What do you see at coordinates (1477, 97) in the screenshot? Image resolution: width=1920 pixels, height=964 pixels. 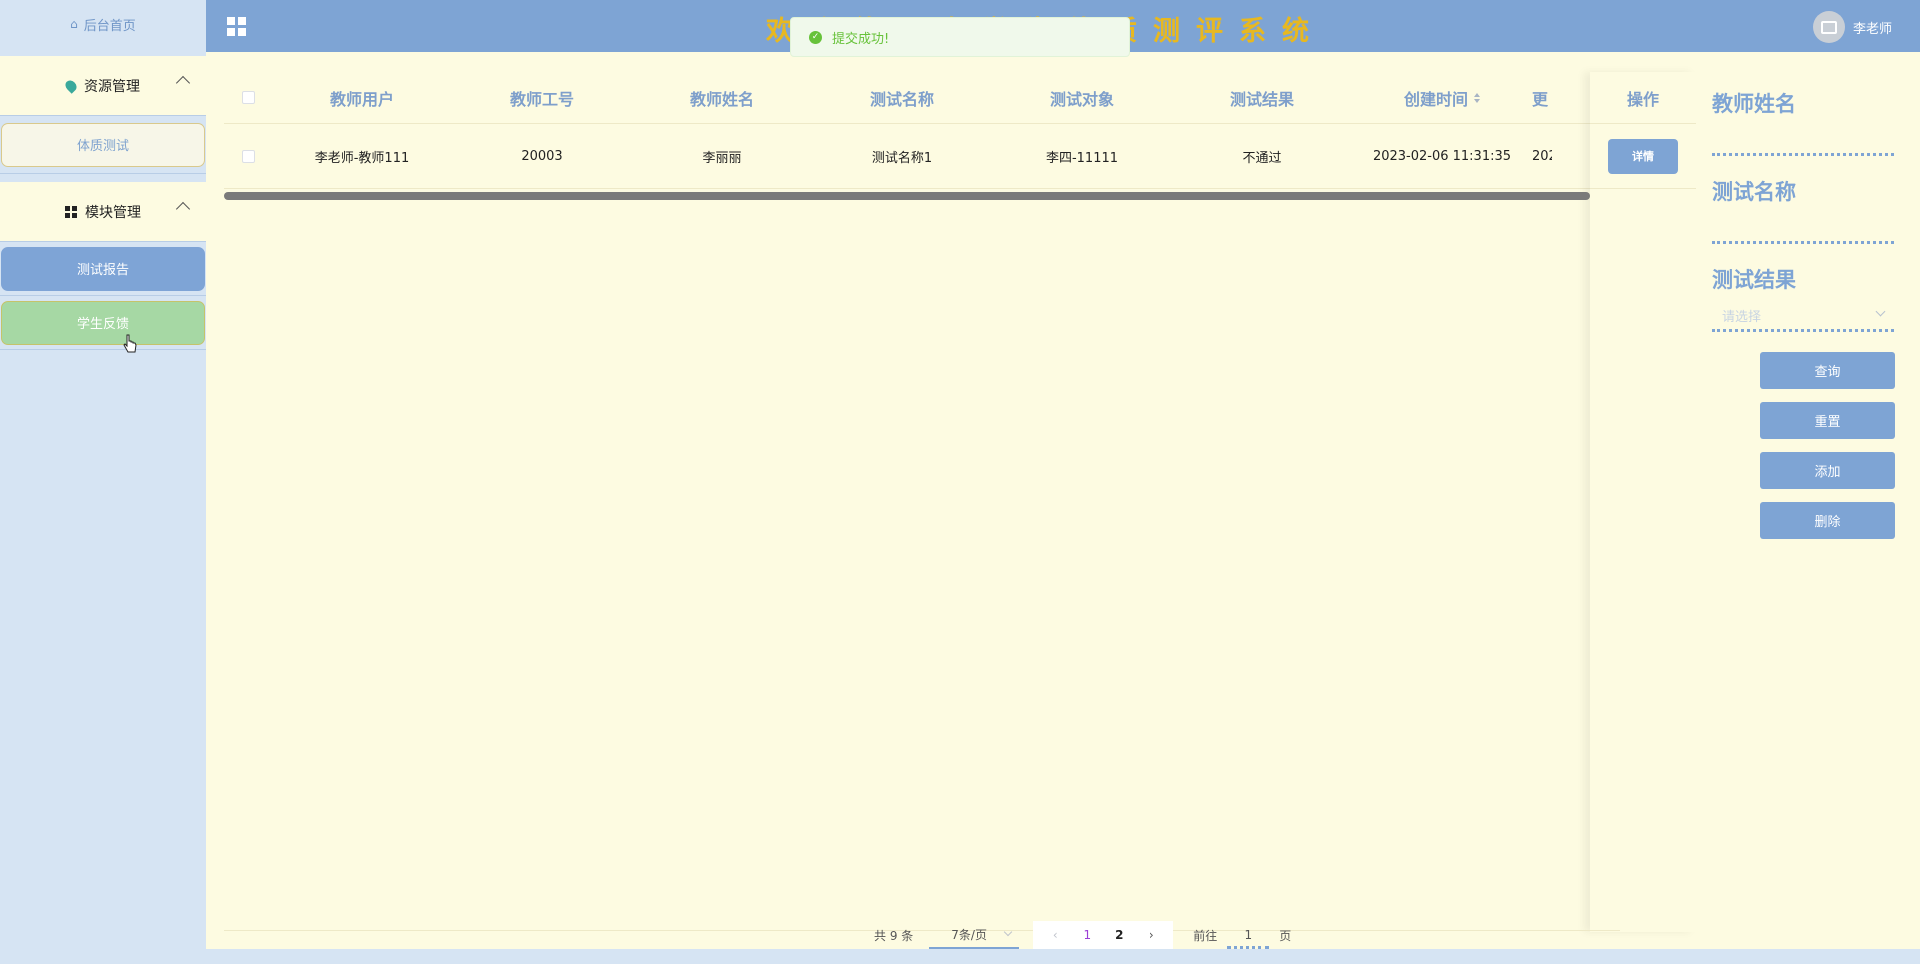 I see `sort-icon` at bounding box center [1477, 97].